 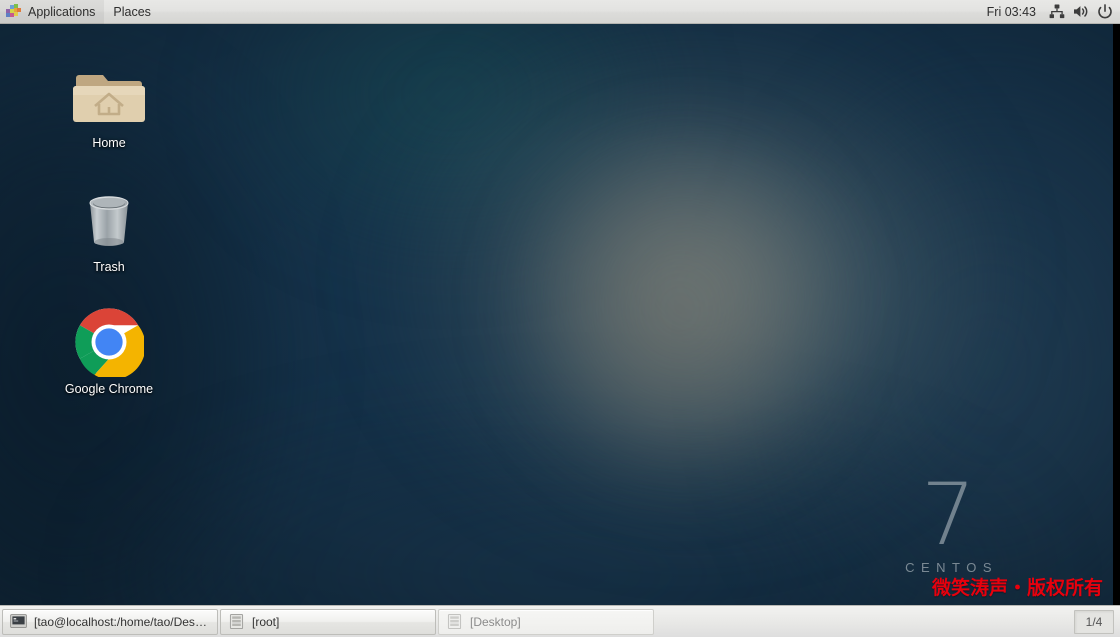 I want to click on taskbar-item-terminal: [tao@localhost:/home/tao/Desktop], so click(x=110, y=621).